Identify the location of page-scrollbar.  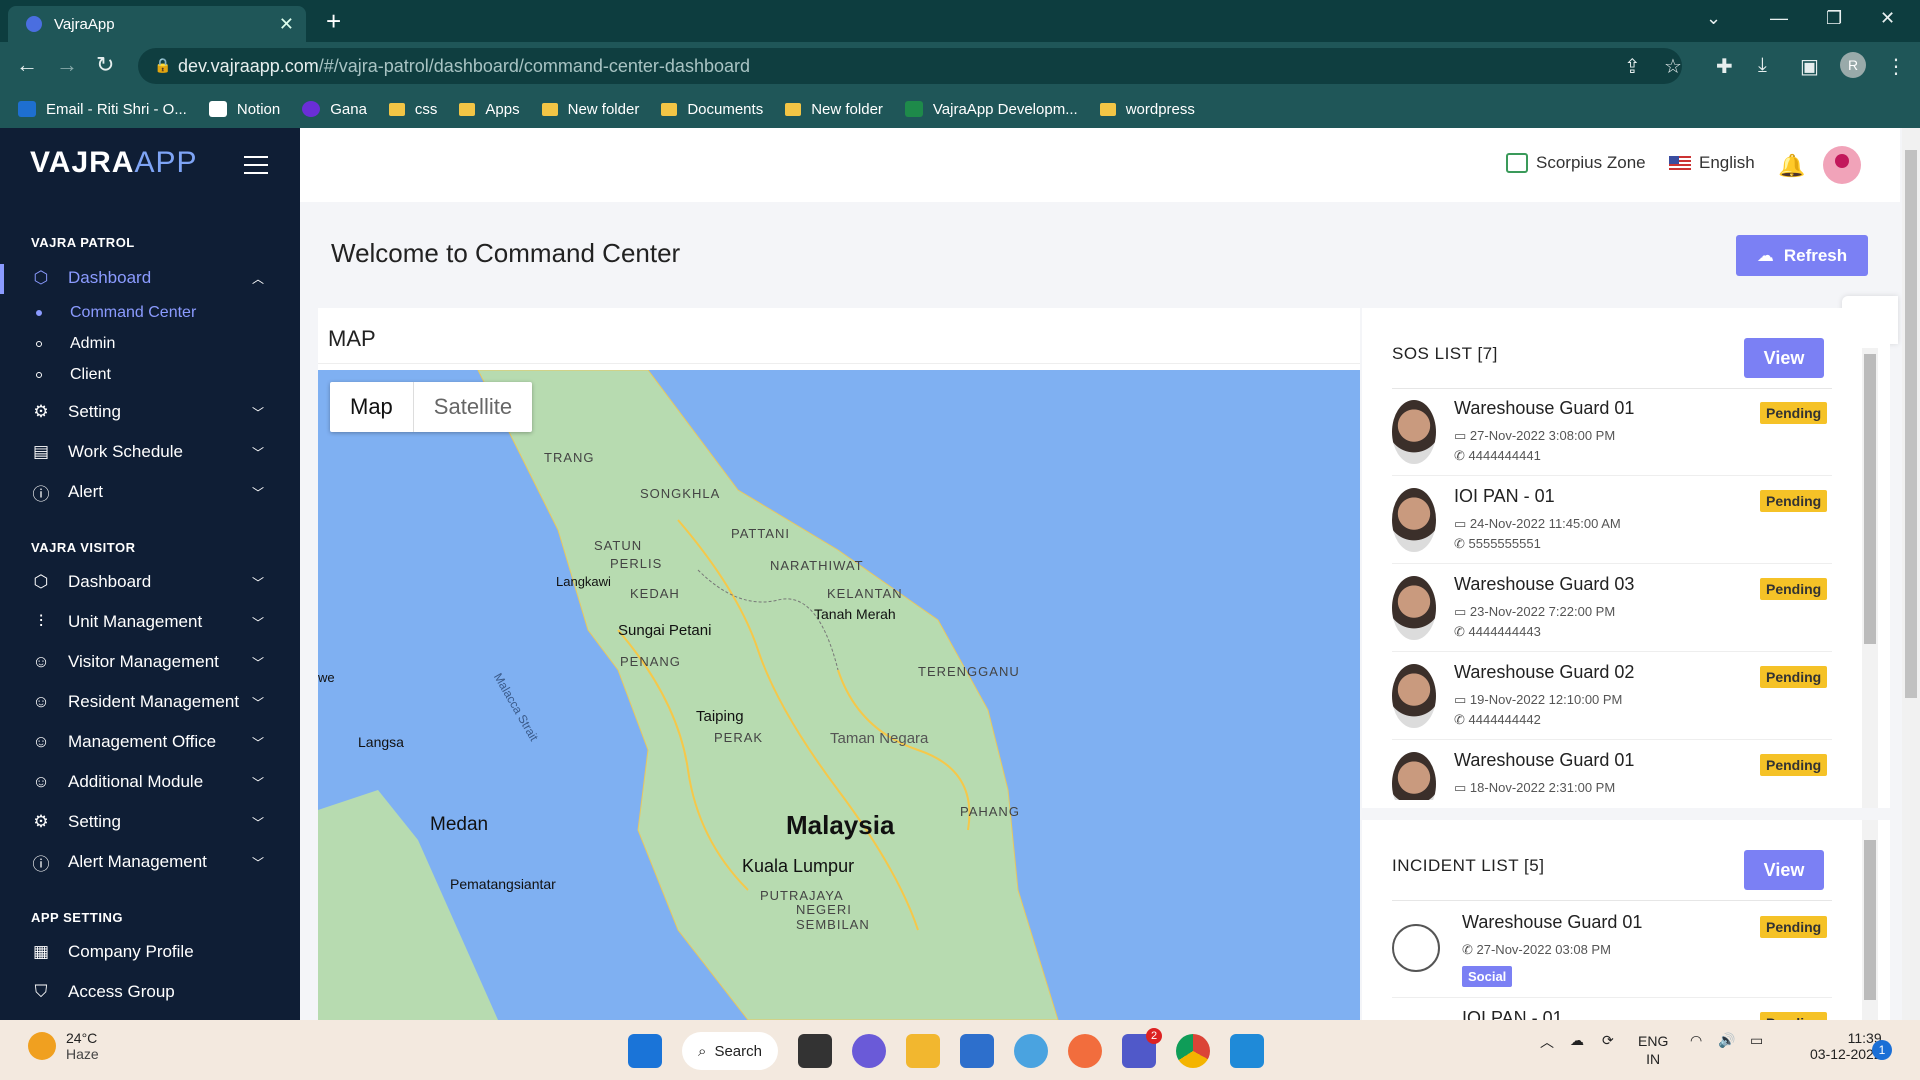
(1911, 574).